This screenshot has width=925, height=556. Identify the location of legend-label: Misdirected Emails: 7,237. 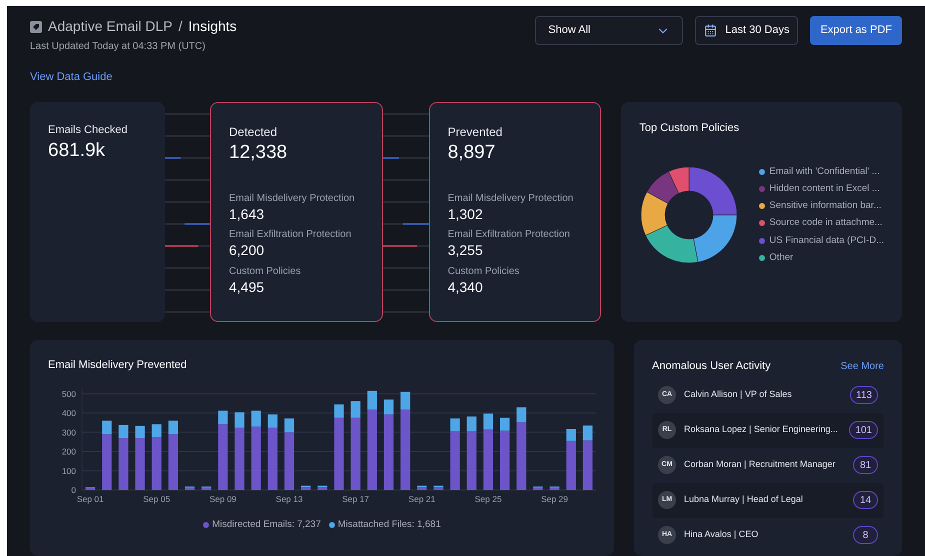
(266, 525).